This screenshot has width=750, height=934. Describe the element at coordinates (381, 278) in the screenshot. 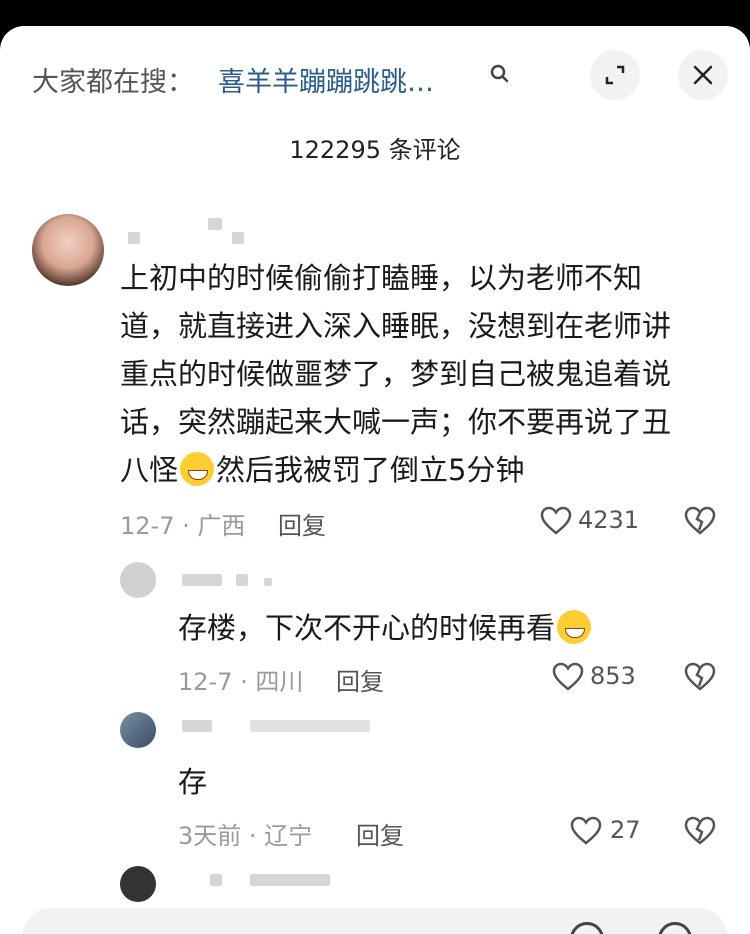

I see `comment-line: 上初中的时候偷偷打瞌睡，以为老师不知` at that location.